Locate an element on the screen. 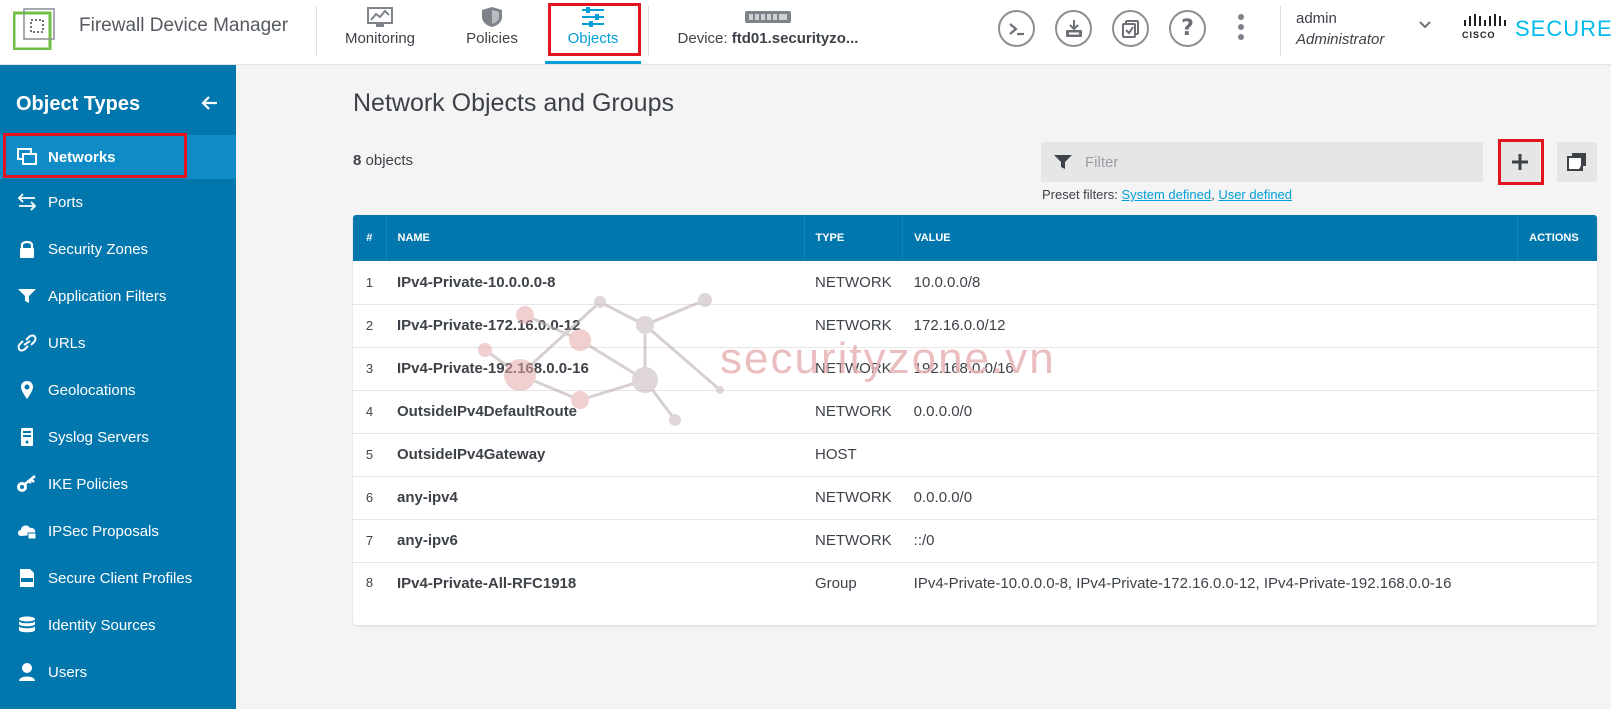 This screenshot has height=709, width=1611. deploy-button is located at coordinates (1073, 28).